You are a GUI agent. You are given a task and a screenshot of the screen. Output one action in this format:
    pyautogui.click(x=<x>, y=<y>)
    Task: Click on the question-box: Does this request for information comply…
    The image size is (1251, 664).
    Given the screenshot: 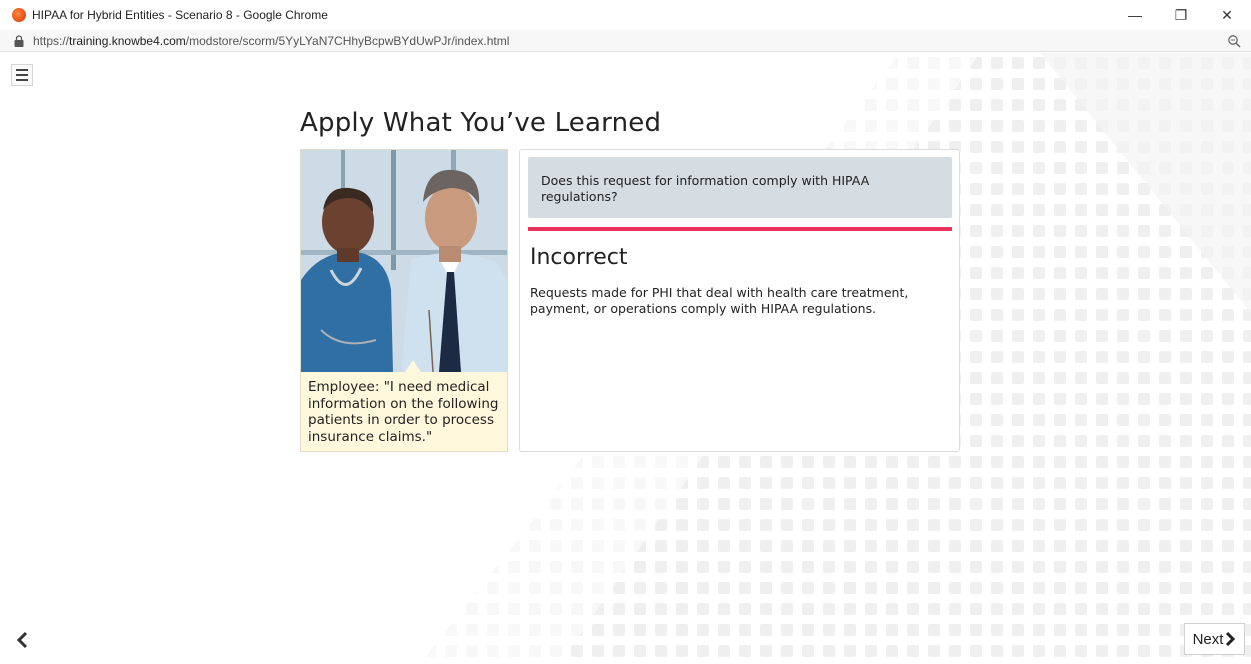 What is the action you would take?
    pyautogui.click(x=740, y=187)
    